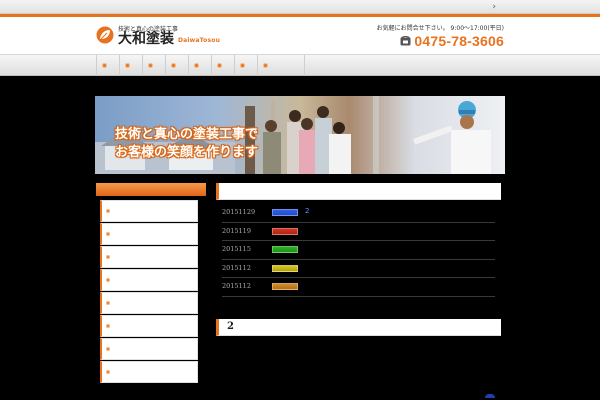 This screenshot has width=600, height=400. What do you see at coordinates (236, 249) in the screenshot?
I see `news-date: 2015115` at bounding box center [236, 249].